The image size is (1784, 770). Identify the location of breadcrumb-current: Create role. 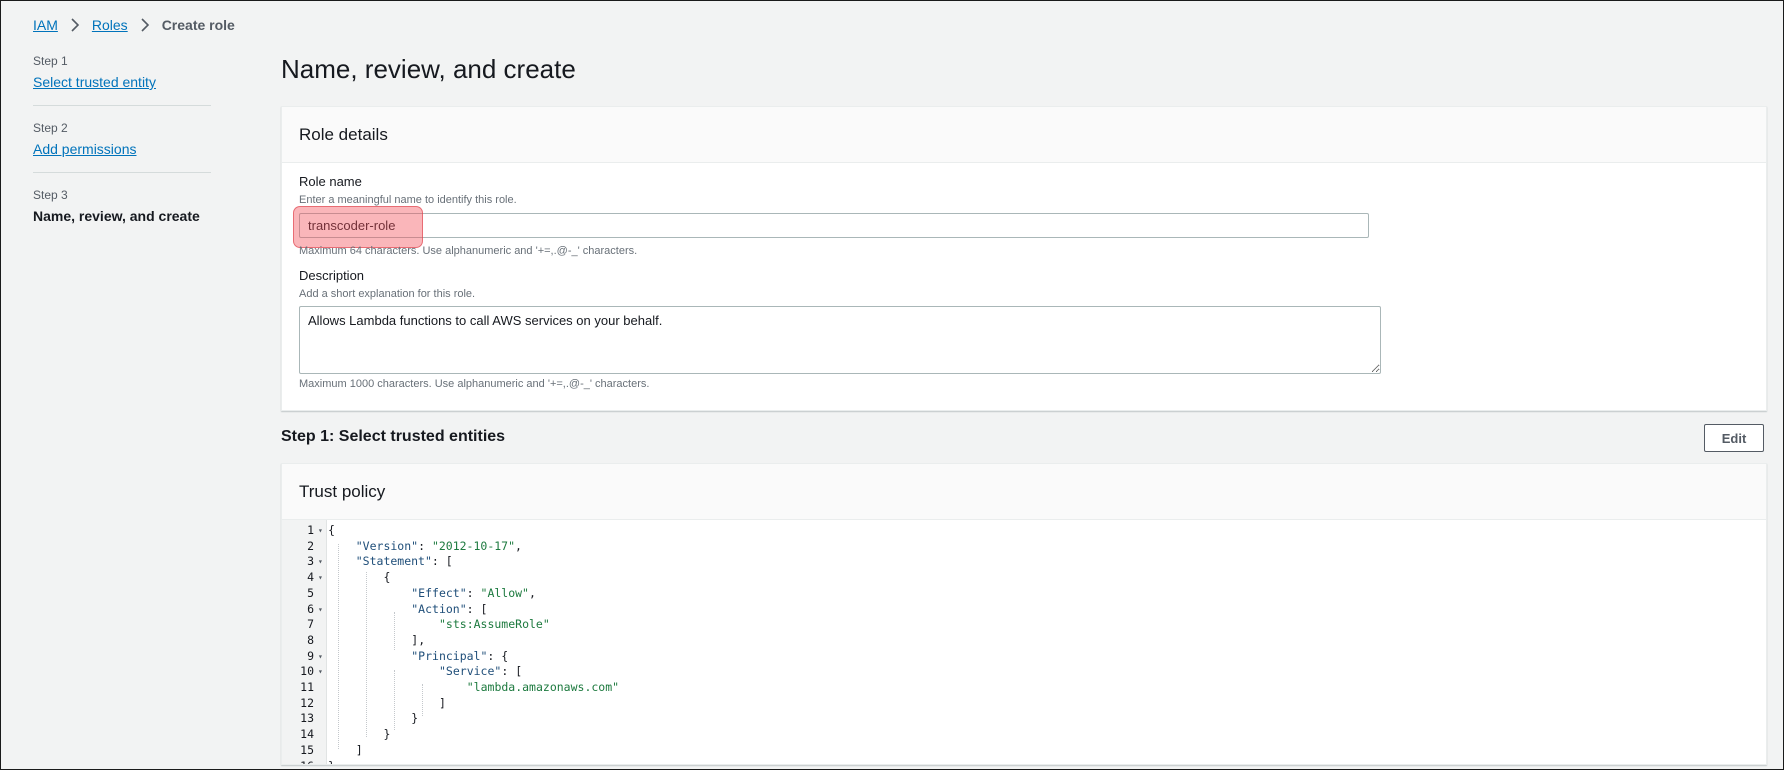
(198, 25).